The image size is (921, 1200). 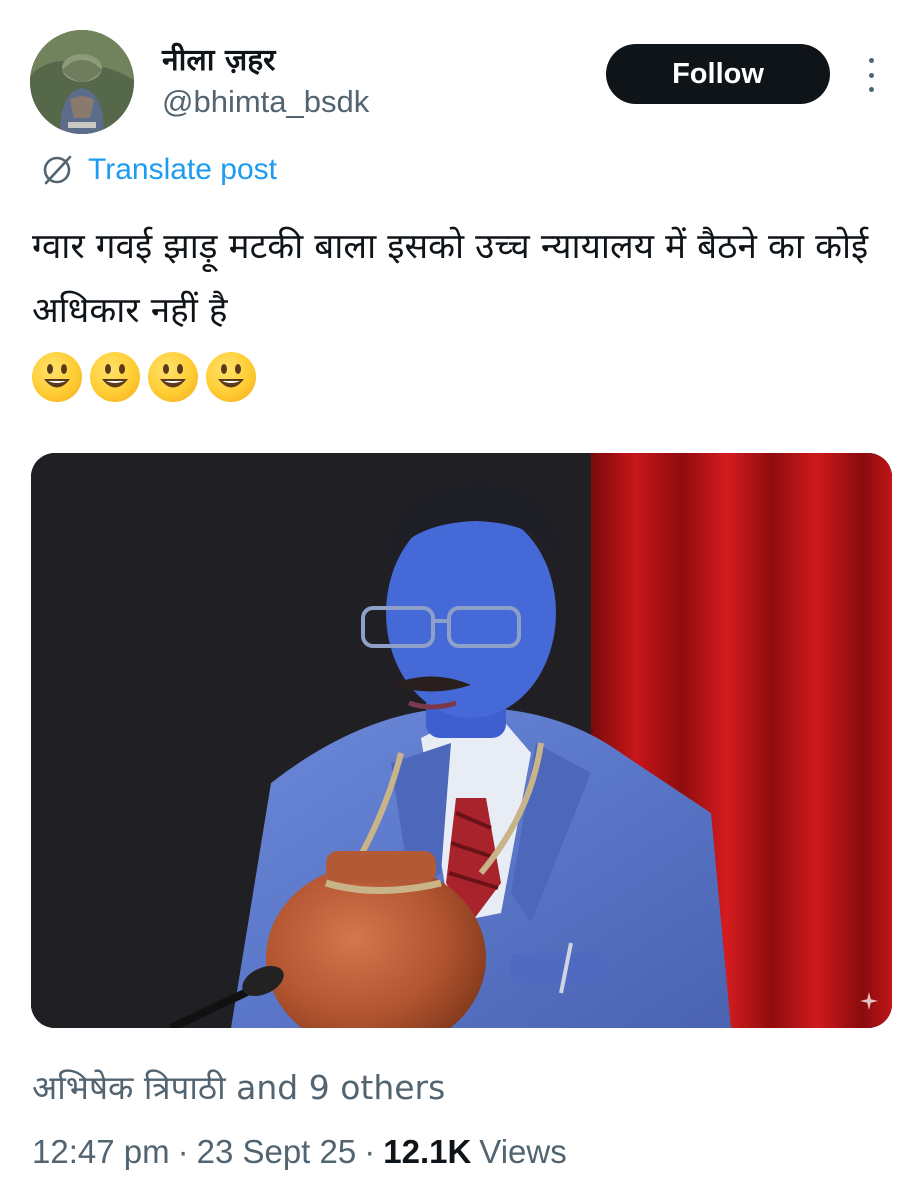 What do you see at coordinates (523, 1151) in the screenshot?
I see `views-label: Views` at bounding box center [523, 1151].